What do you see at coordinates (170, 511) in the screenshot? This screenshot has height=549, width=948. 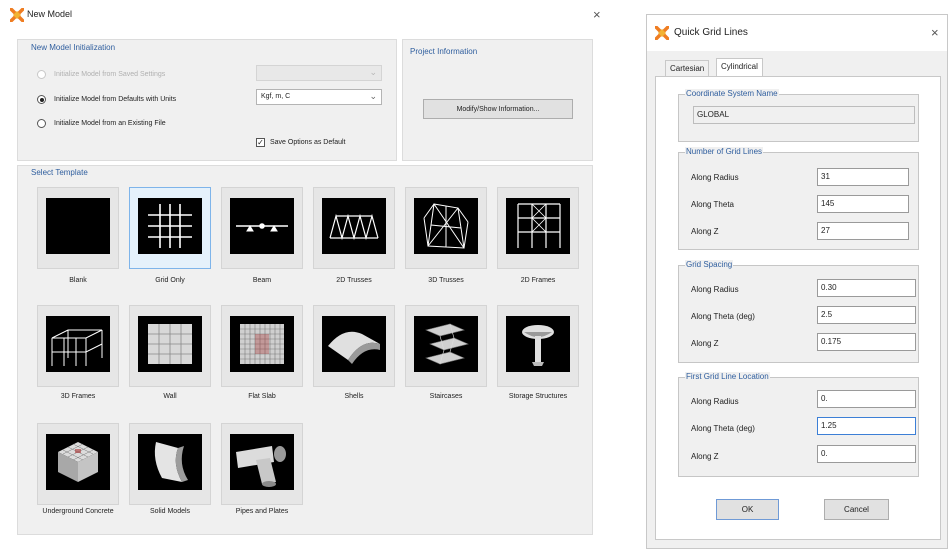 I see `template-label: Solid Models` at bounding box center [170, 511].